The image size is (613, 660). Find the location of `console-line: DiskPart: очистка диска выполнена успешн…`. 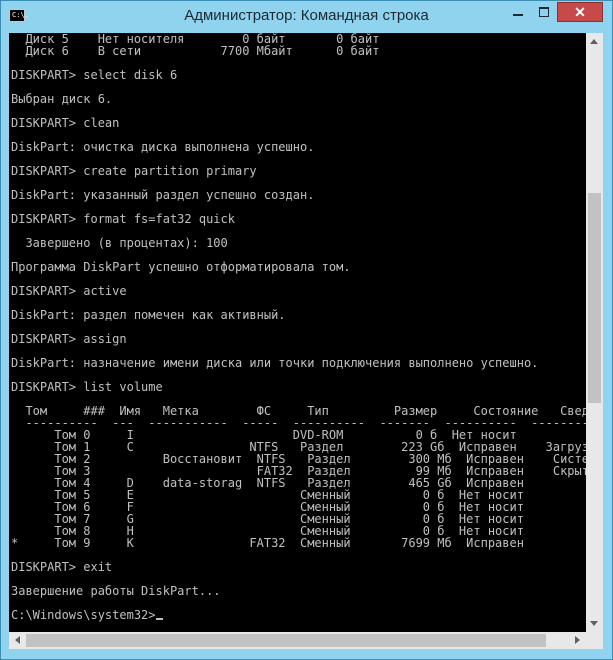

console-line: DiskPart: очистка диска выполнена успешн… is located at coordinates (163, 147).